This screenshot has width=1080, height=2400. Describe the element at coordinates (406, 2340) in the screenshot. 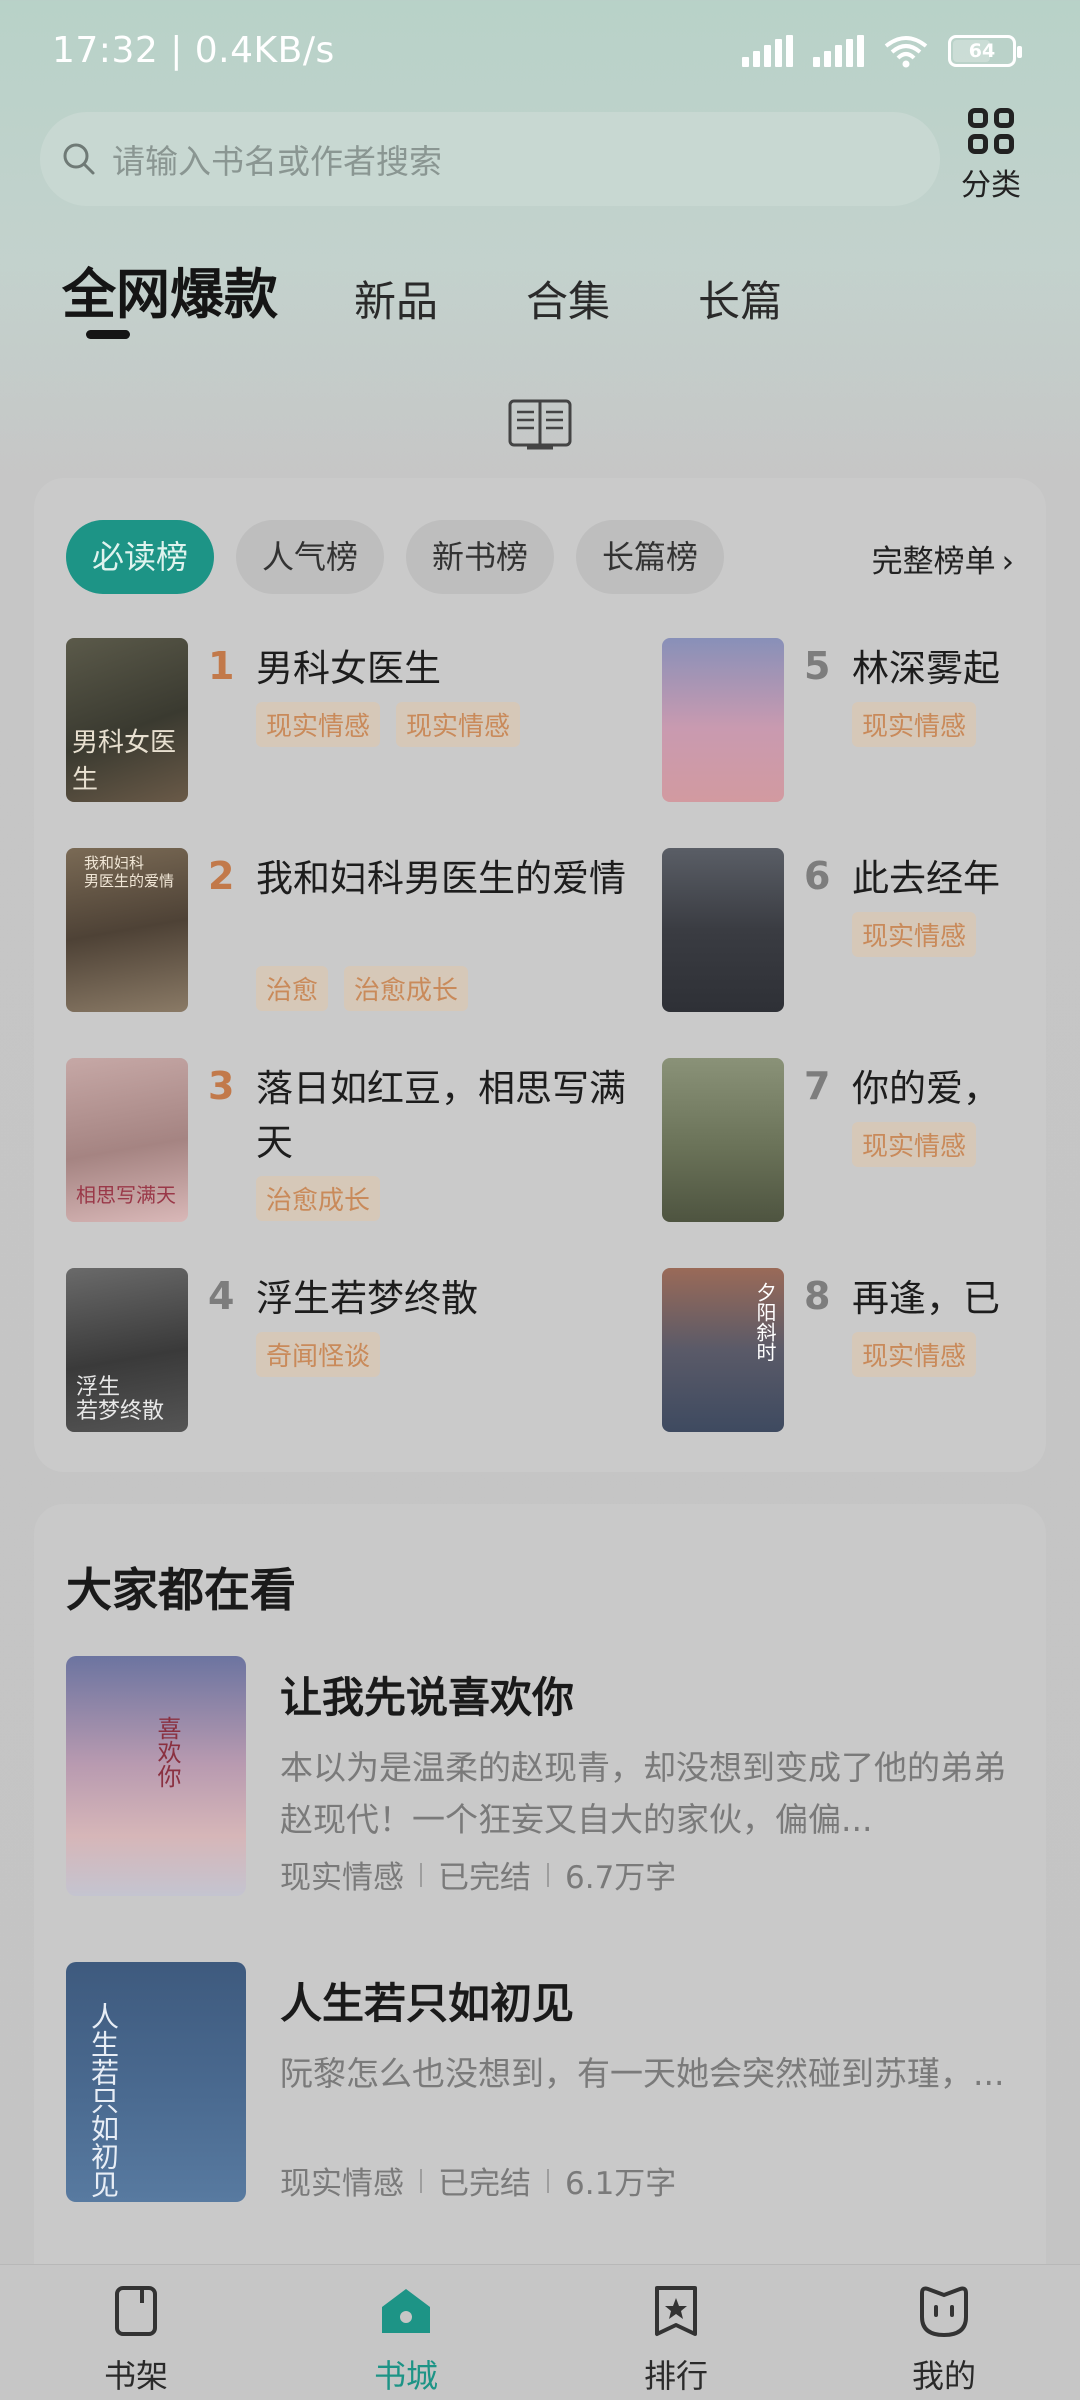

I see `nav-bookstore: 书城` at that location.